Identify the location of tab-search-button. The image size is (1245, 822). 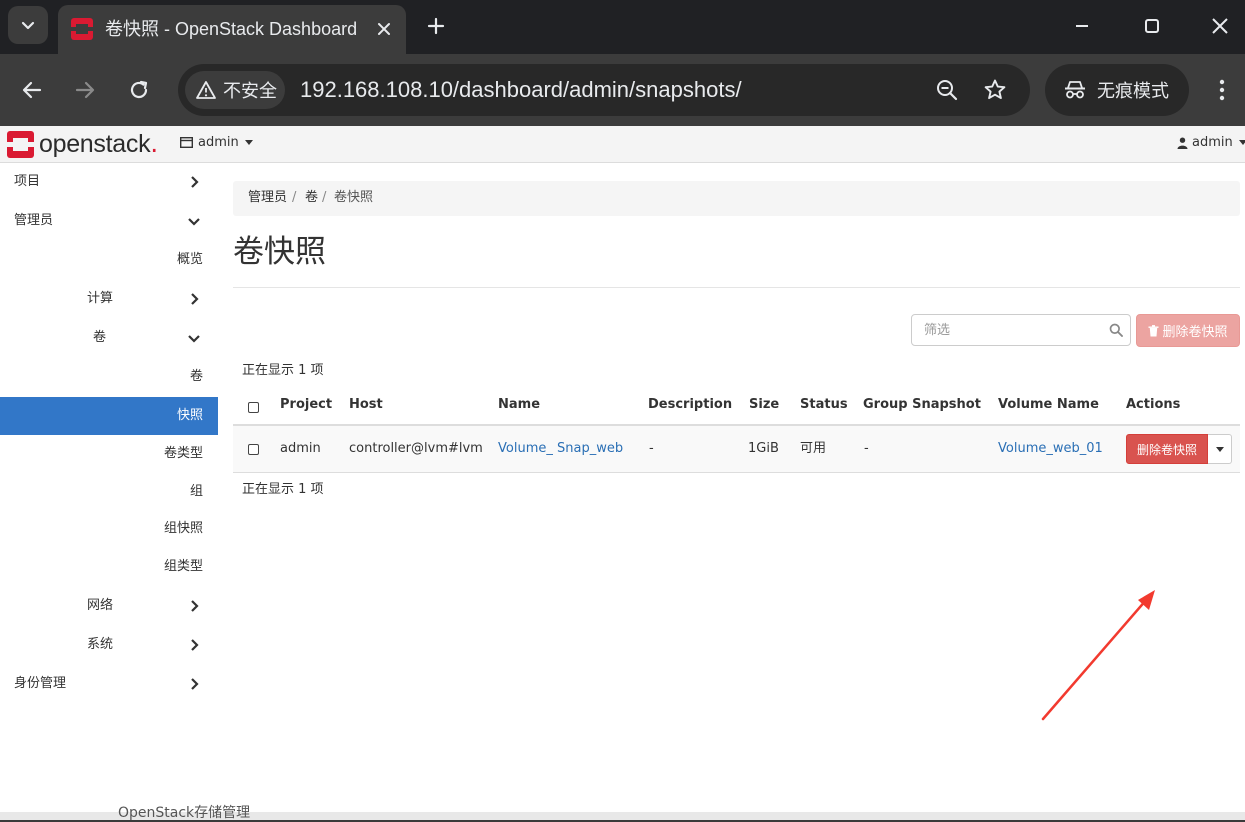
(28, 25).